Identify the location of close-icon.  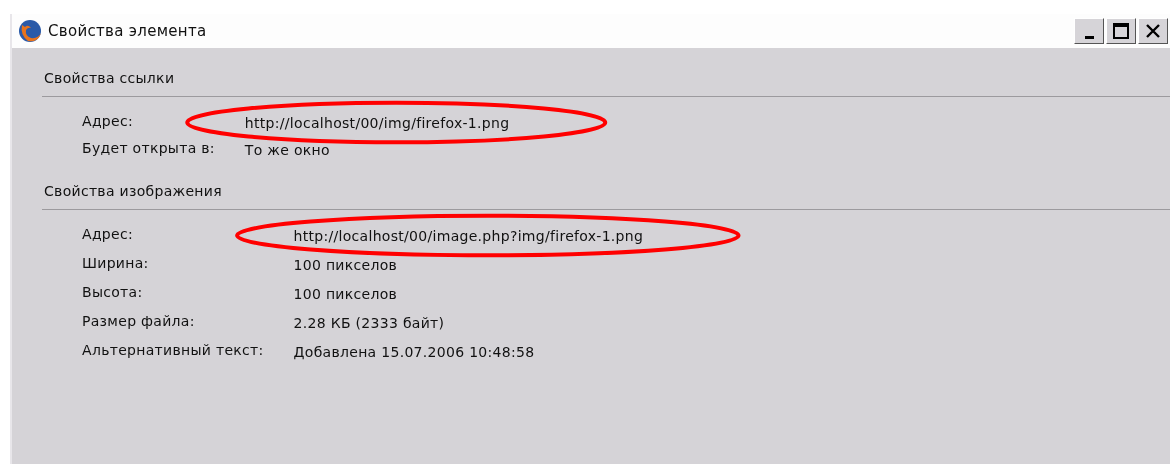
(1153, 31).